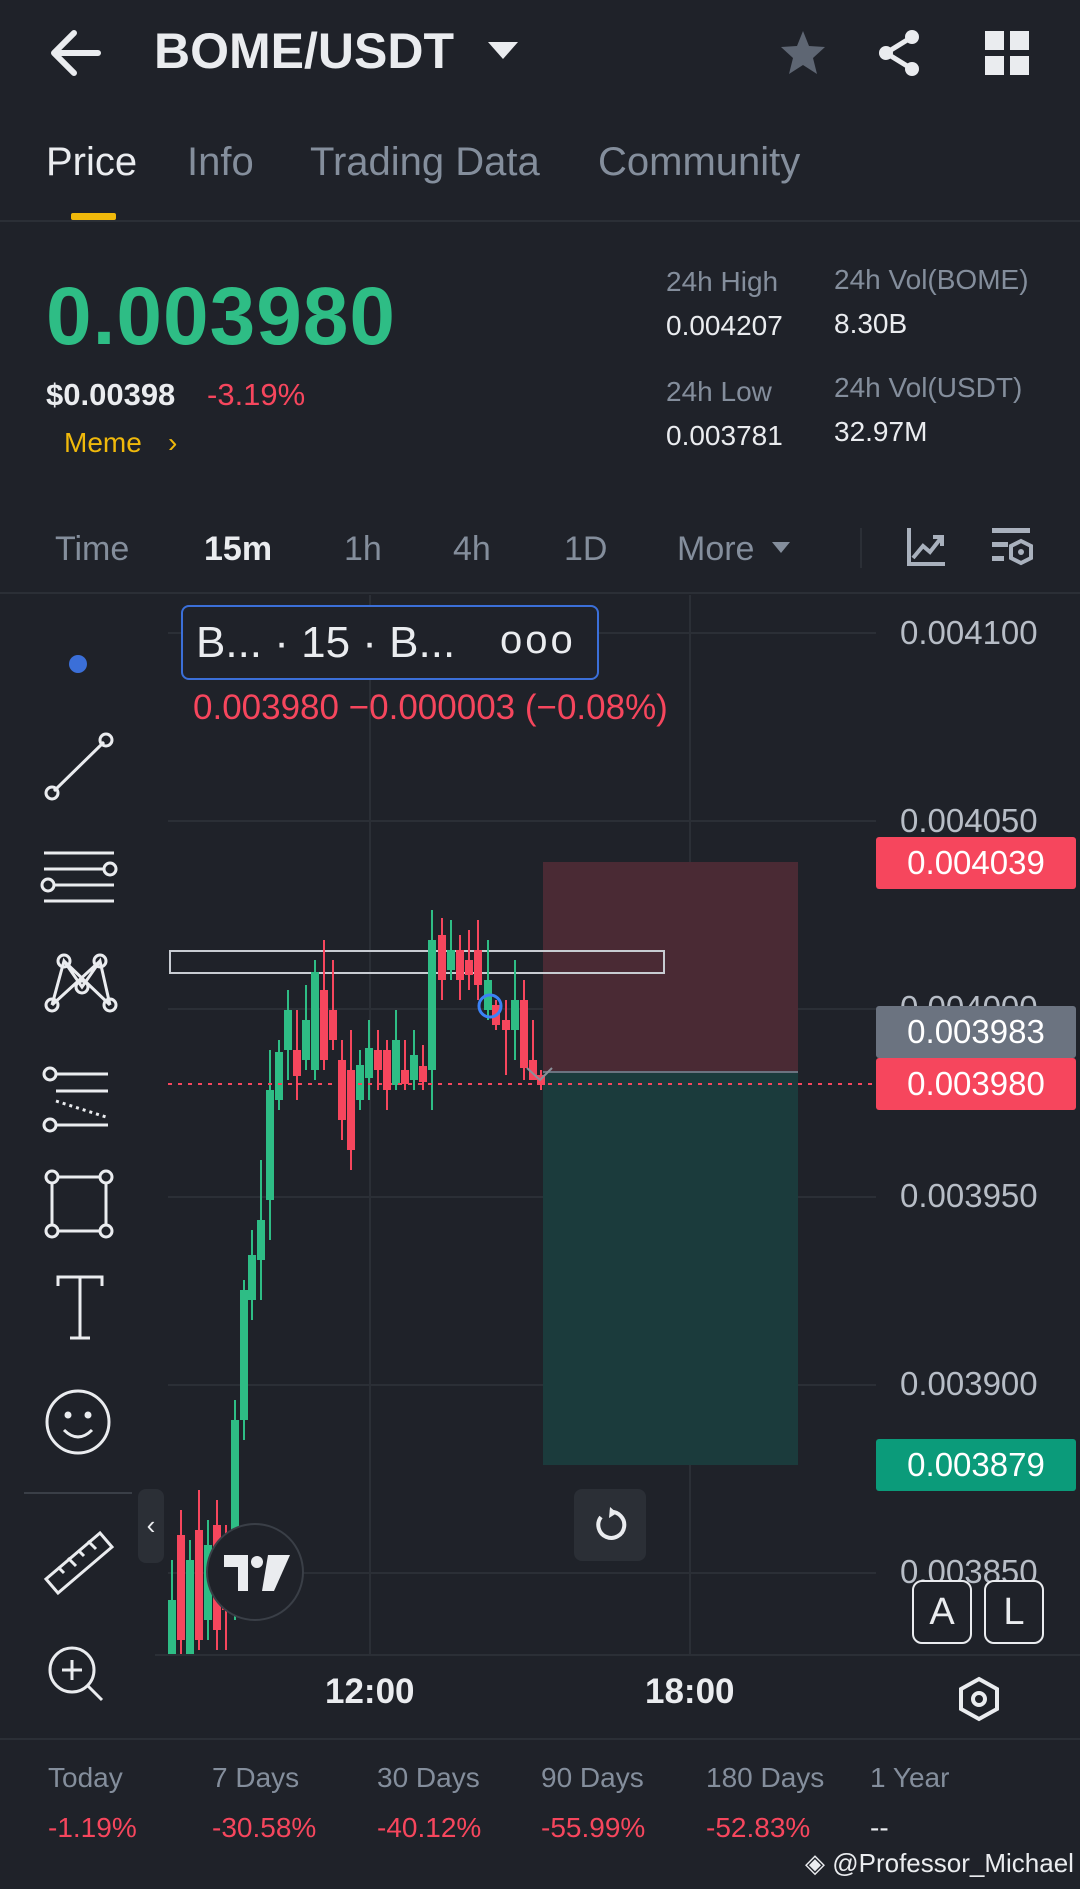  What do you see at coordinates (910, 1777) in the screenshot?
I see `perf-label-1y: 1 Year` at bounding box center [910, 1777].